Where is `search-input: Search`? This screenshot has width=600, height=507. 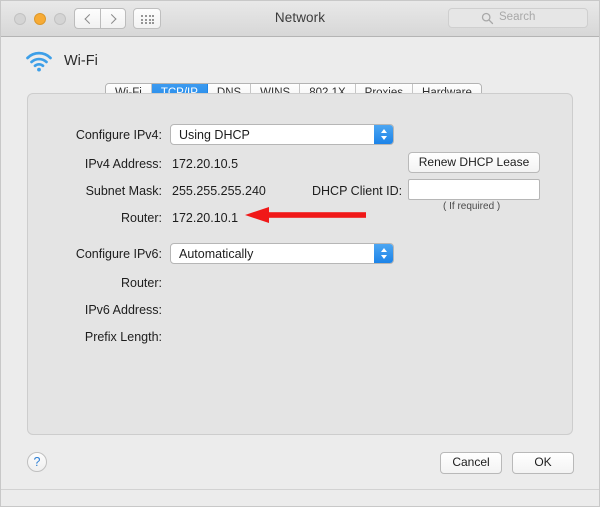
search-input: Search is located at coordinates (518, 18).